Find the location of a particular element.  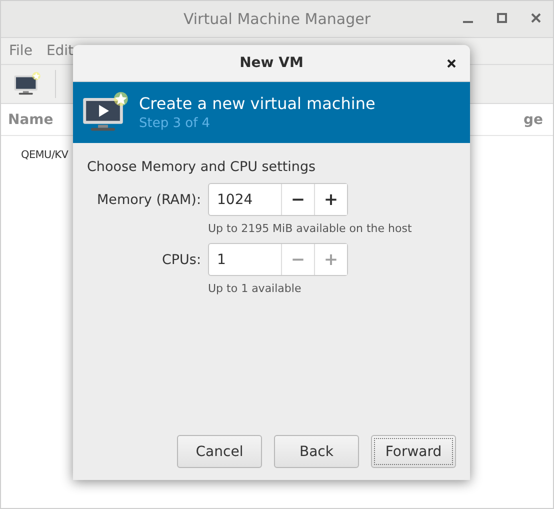

field-label: Memory (RAM): is located at coordinates (148, 200).